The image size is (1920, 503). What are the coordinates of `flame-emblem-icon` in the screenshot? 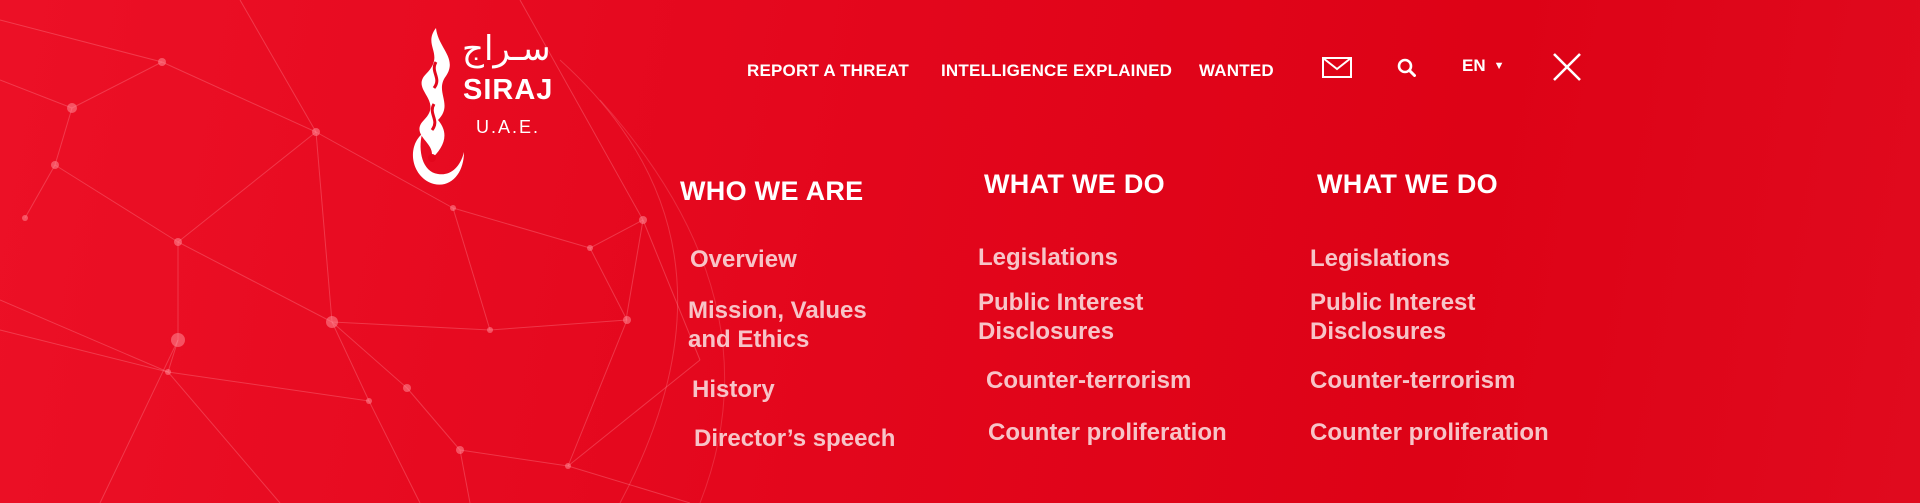 It's located at (438, 106).